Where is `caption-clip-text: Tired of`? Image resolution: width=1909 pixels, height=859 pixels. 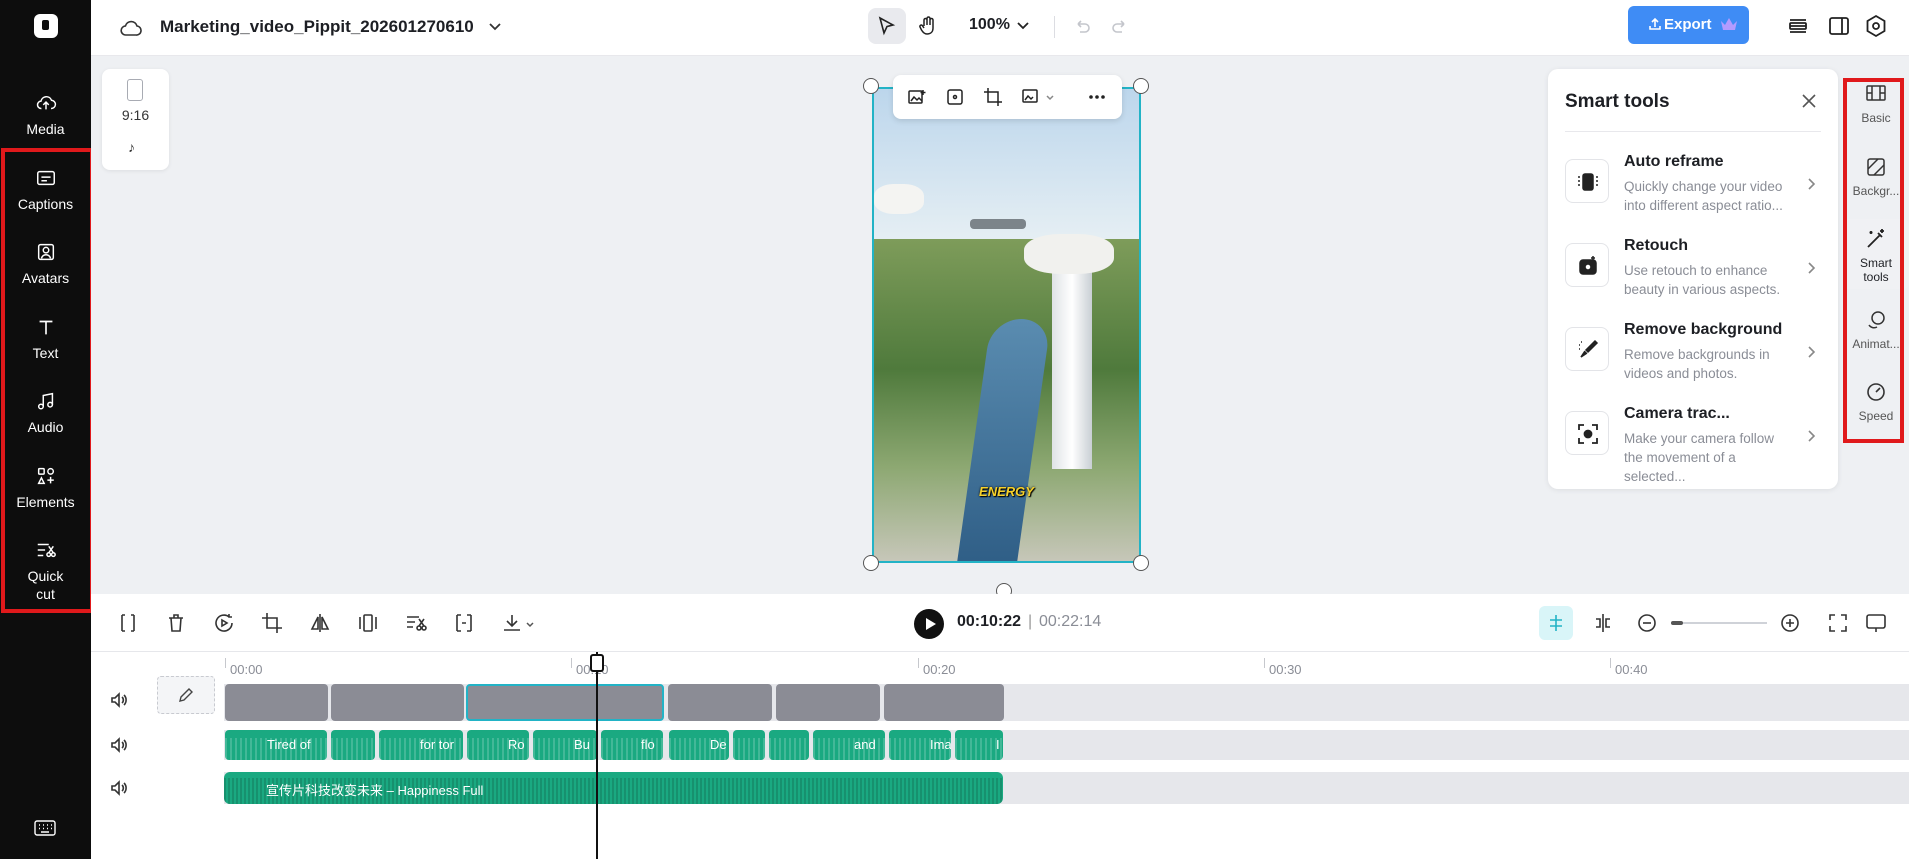
caption-clip-text: Tired of is located at coordinates (289, 744).